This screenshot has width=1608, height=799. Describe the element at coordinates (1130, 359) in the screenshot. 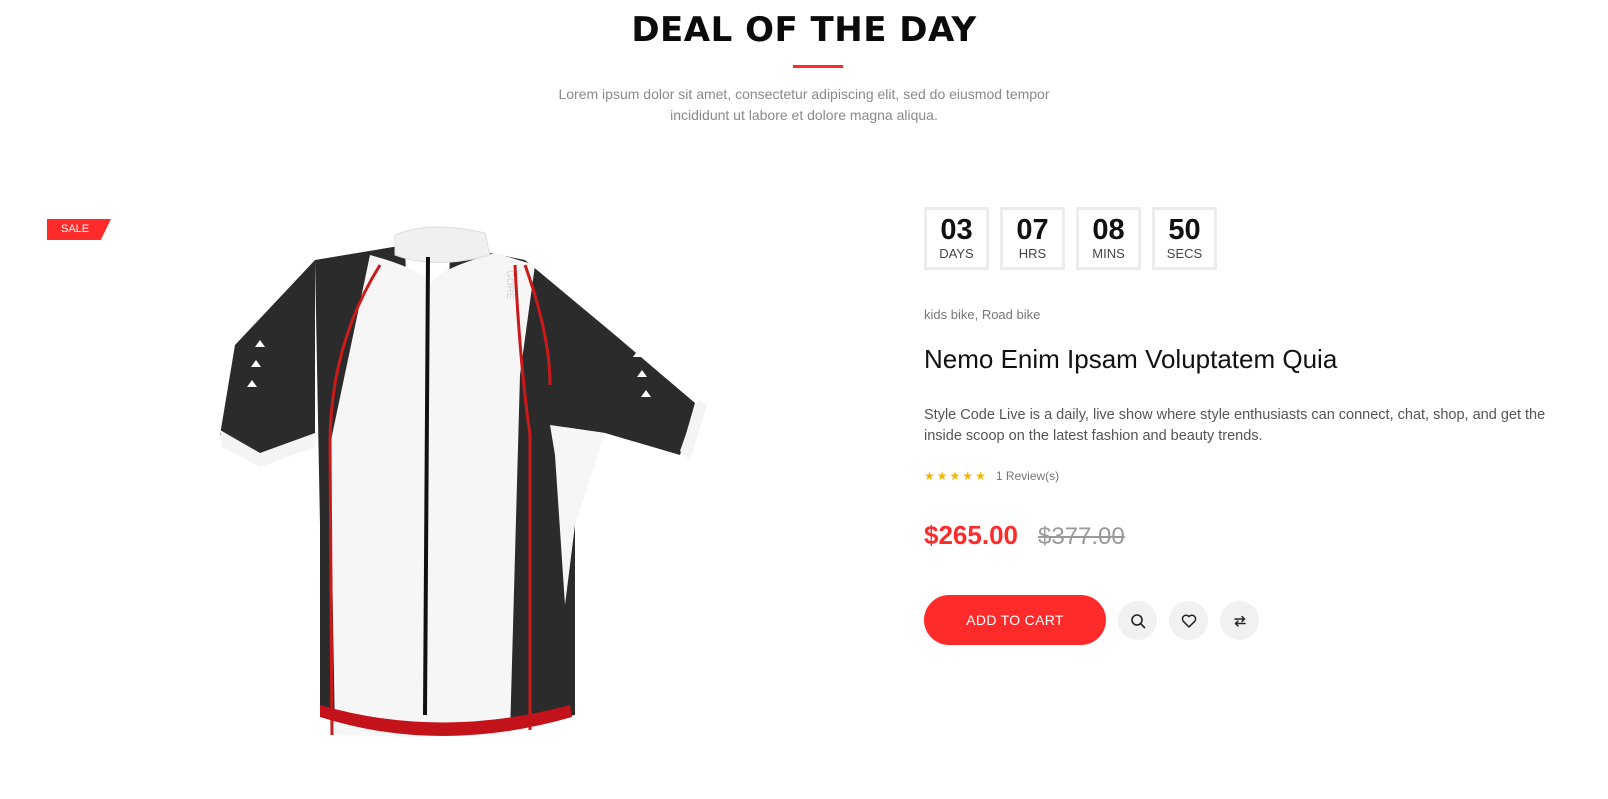

I see `product-title: Nemo Enim Ipsam Voluptatem Quia` at that location.